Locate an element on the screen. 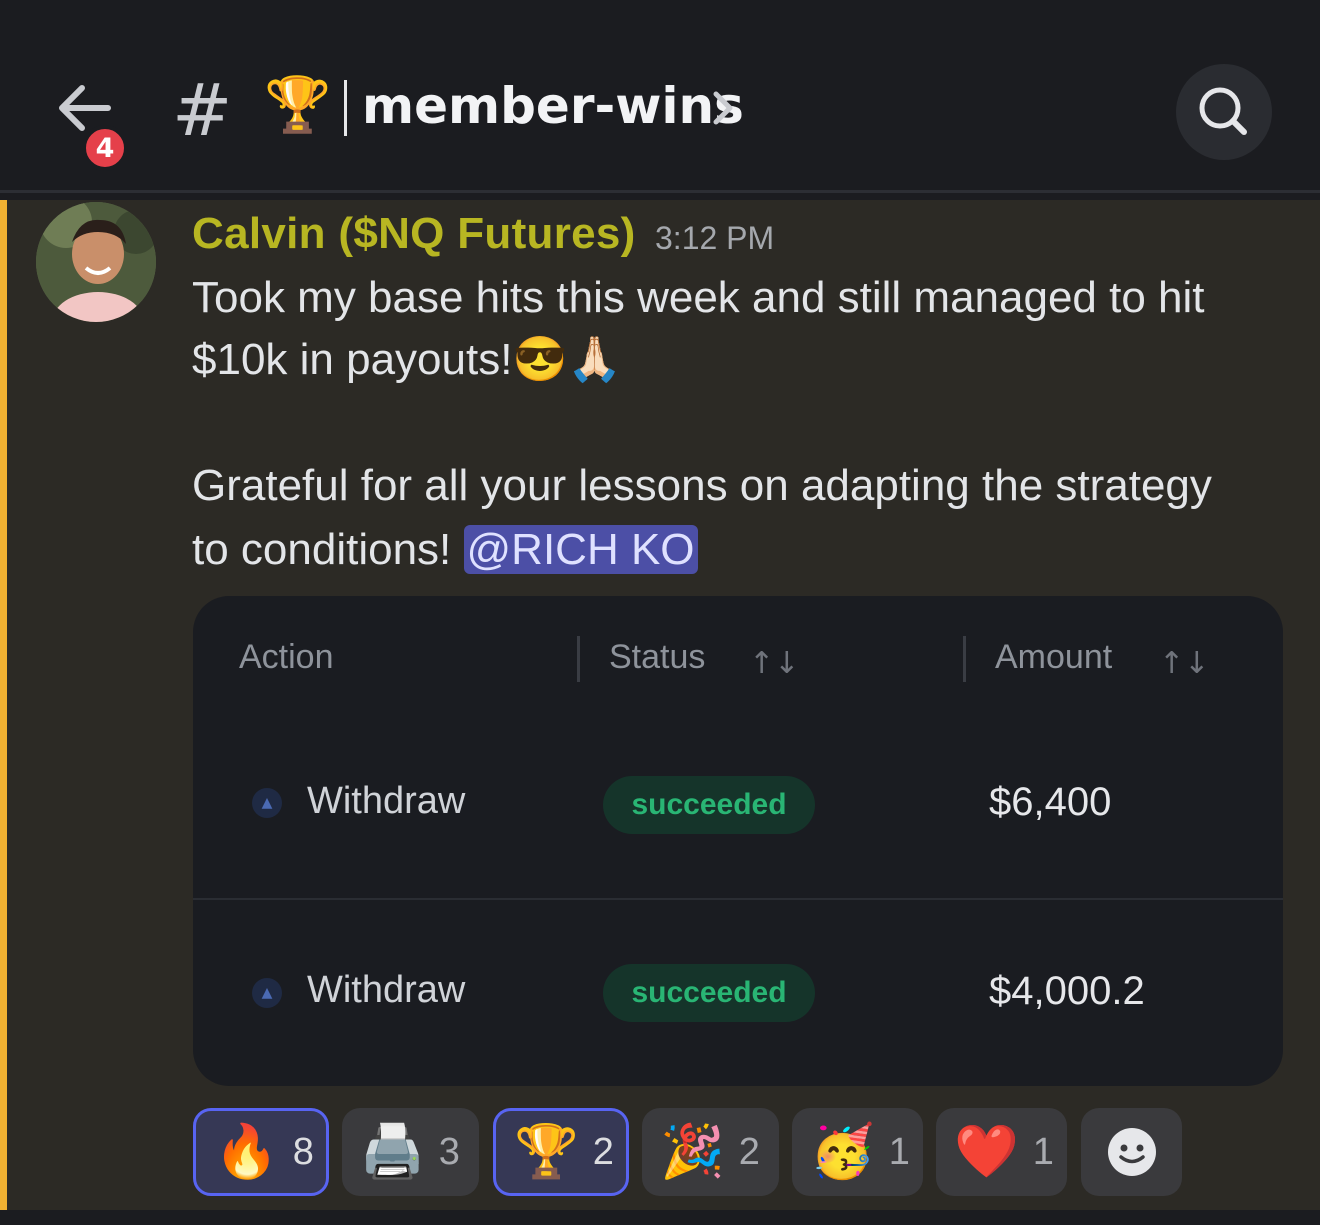 The height and width of the screenshot is (1225, 1320). reaction-fire: 🔥 8 is located at coordinates (261, 1152).